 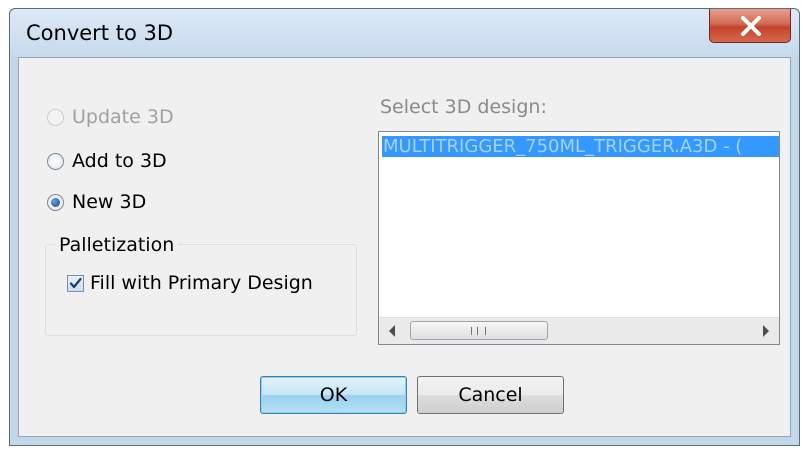 What do you see at coordinates (580, 146) in the screenshot?
I see `list-item-selected: MULTITRIGGER_750ML_TRIGGER.A3D - (` at bounding box center [580, 146].